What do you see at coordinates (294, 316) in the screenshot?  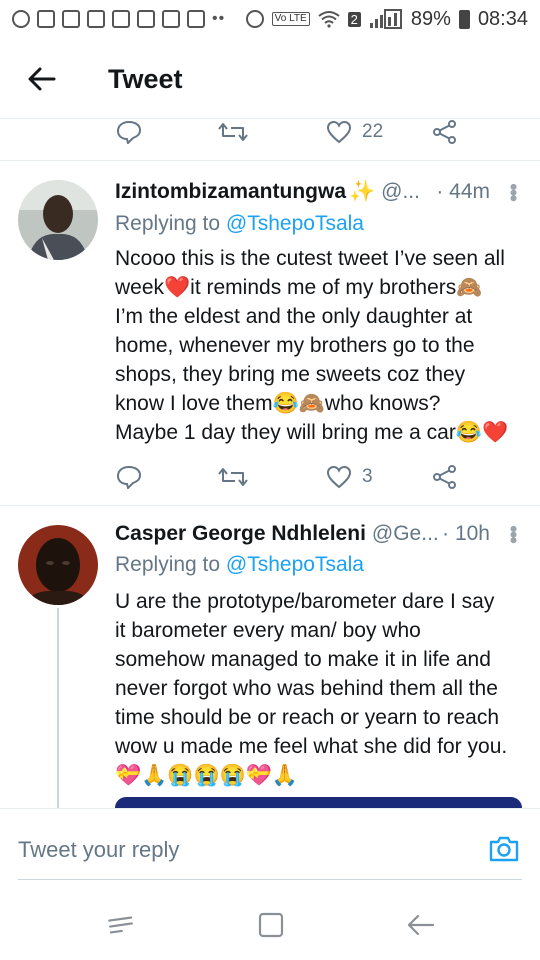 I see `tweet-text-line: I’m the eldest and the only daughter at` at bounding box center [294, 316].